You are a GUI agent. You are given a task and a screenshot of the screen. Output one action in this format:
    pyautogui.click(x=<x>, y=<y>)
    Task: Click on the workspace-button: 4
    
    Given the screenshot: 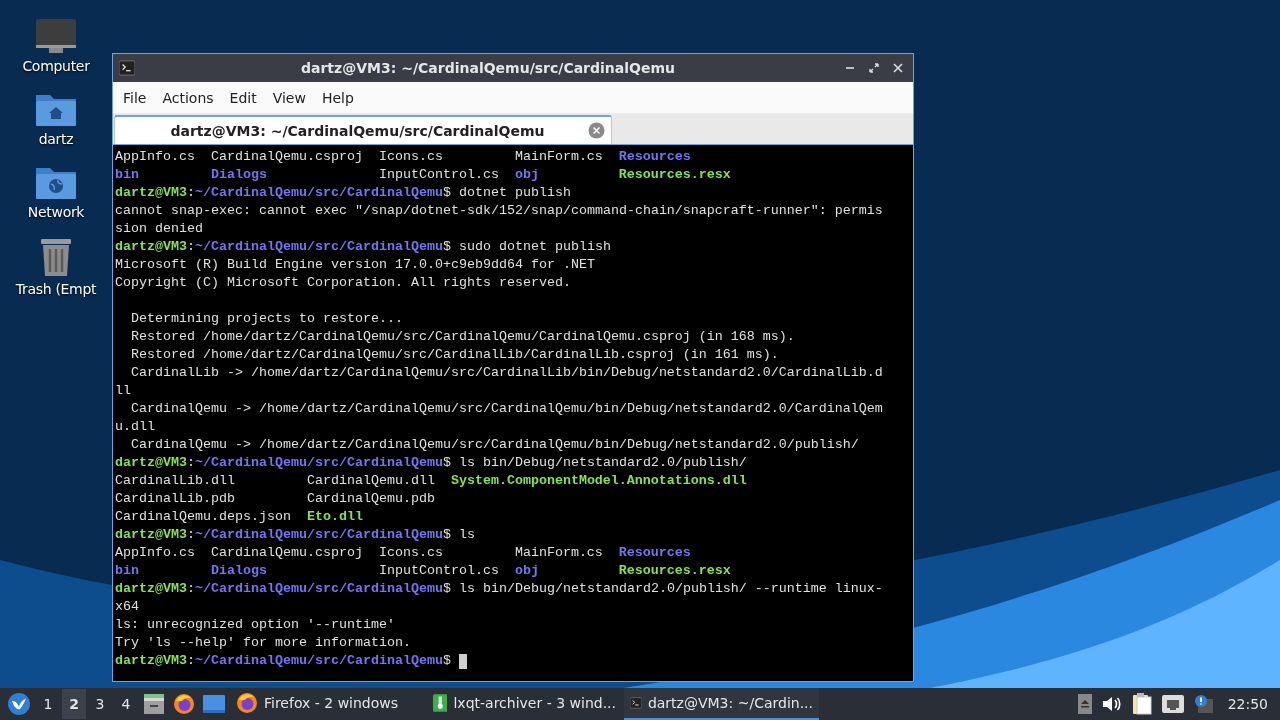 What is the action you would take?
    pyautogui.click(x=126, y=704)
    